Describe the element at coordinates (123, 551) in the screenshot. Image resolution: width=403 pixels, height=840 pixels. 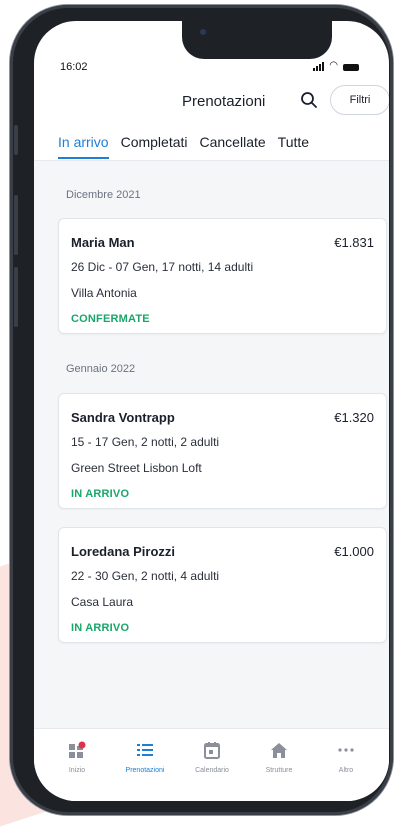
I see `guest-name: Loredana Pirozzi` at that location.